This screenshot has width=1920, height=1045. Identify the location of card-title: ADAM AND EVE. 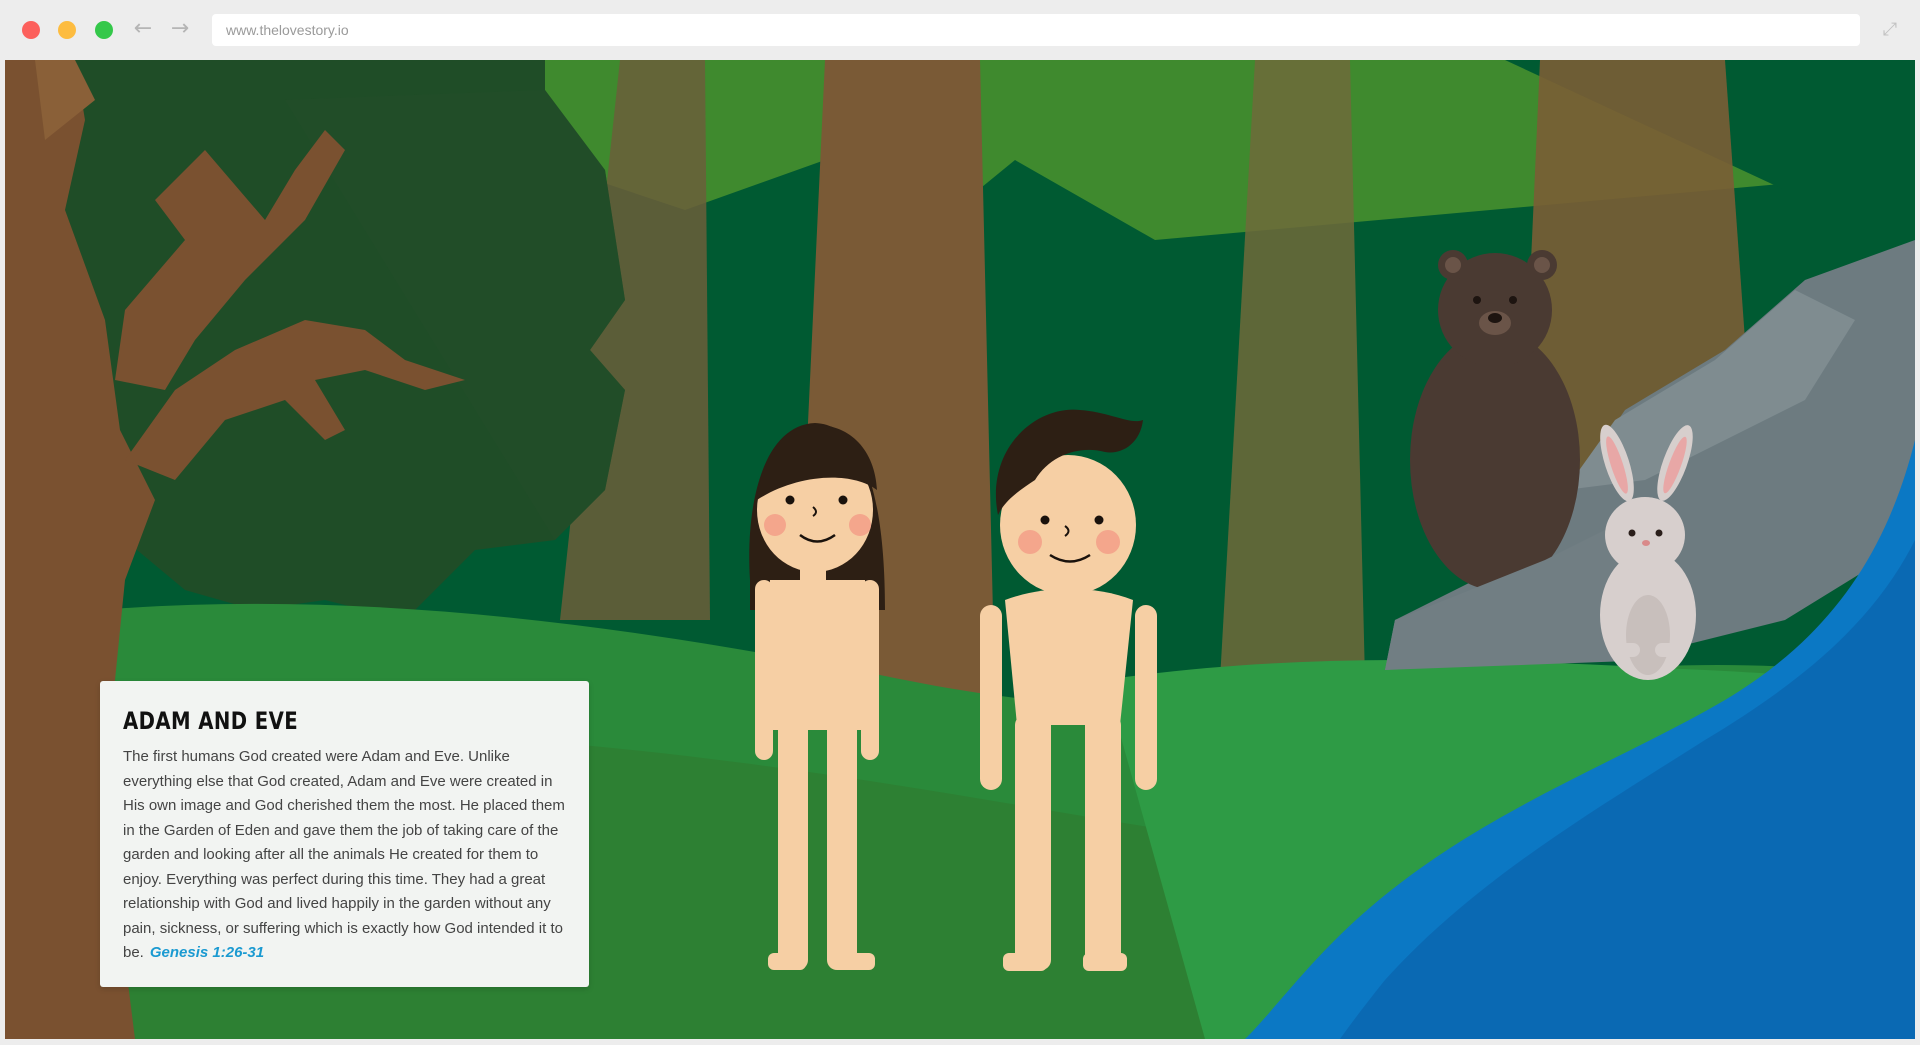
(211, 721).